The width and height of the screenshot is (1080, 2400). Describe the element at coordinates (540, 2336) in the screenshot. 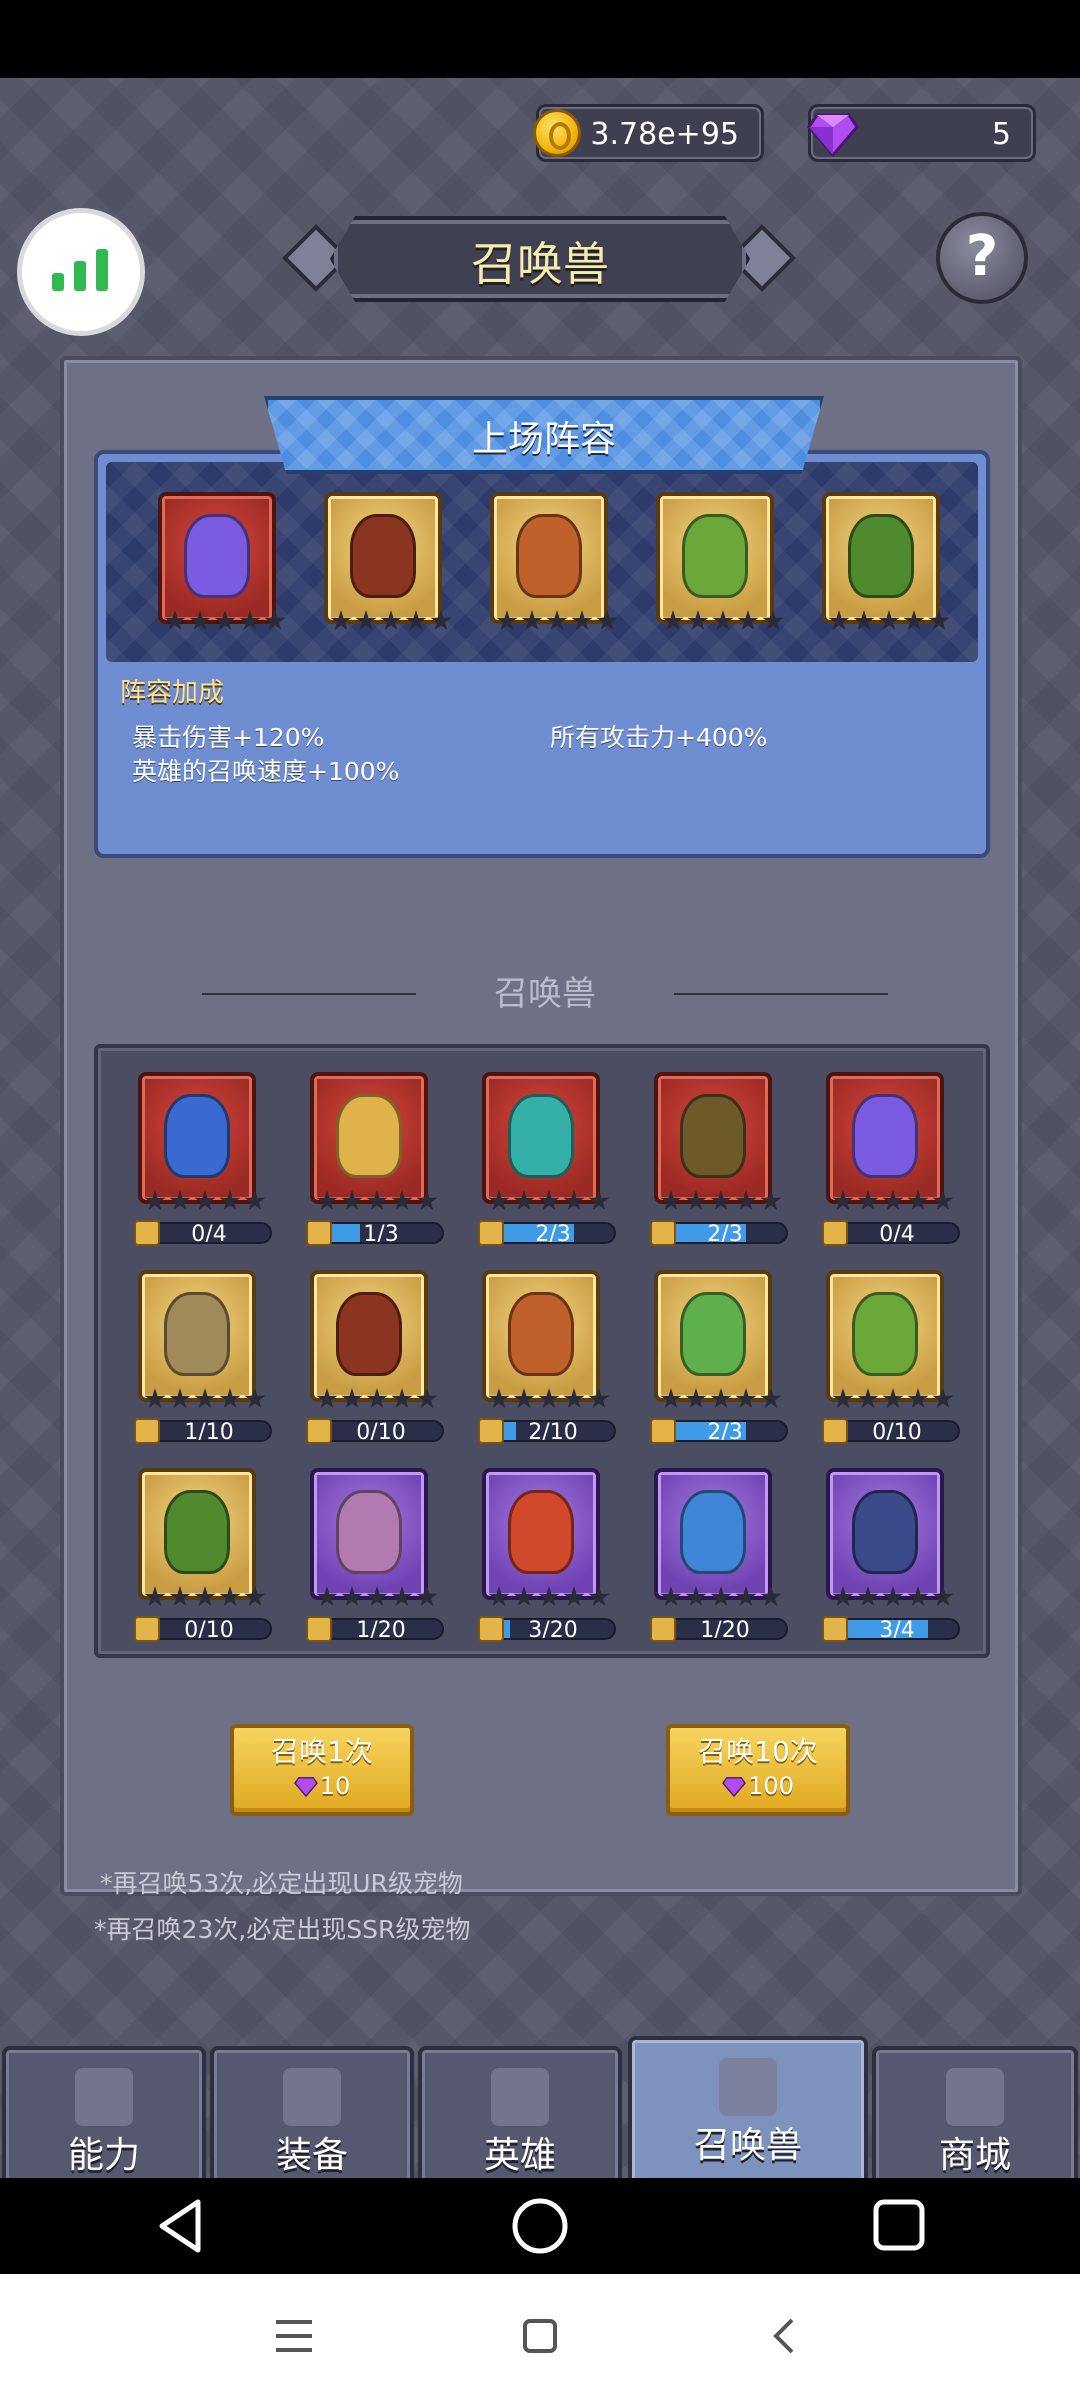

I see `square-home-icon` at that location.